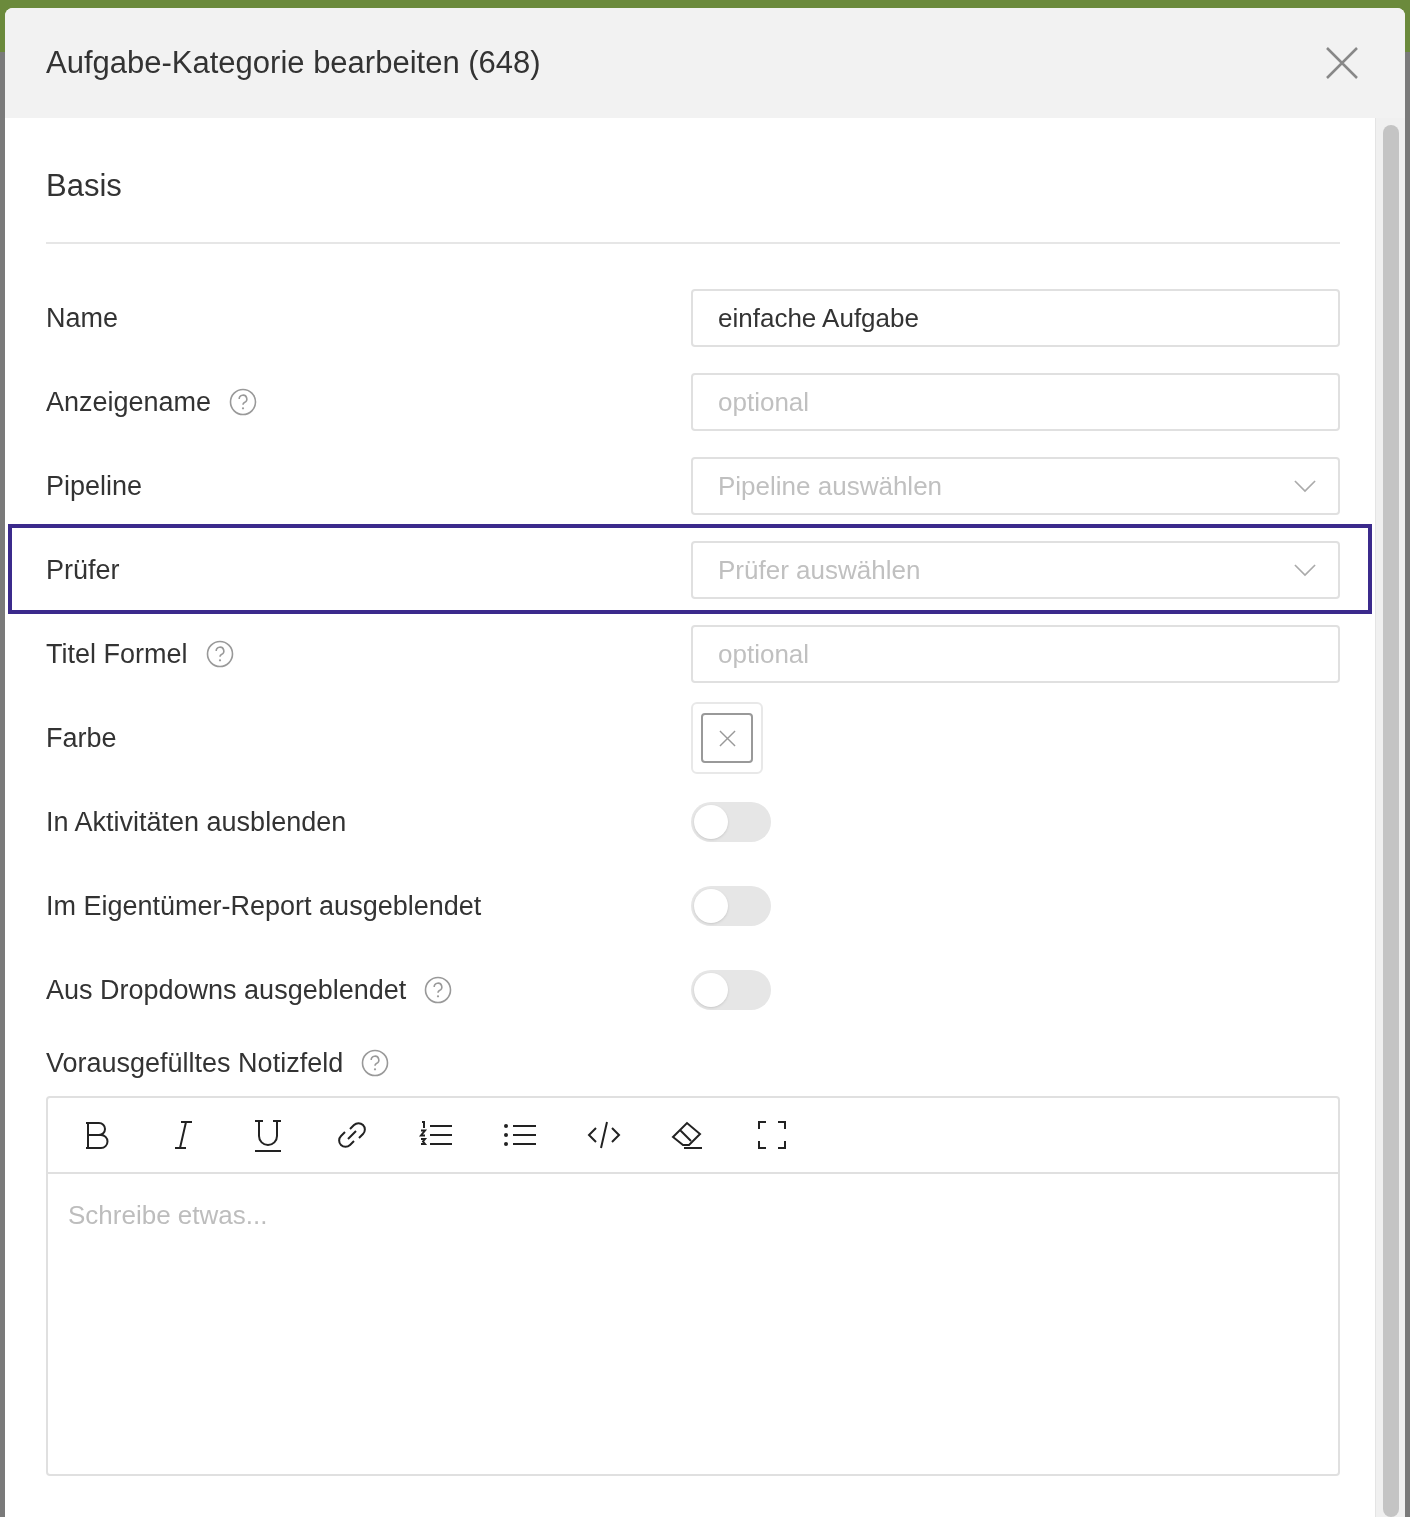 This screenshot has height=1517, width=1410. What do you see at coordinates (129, 402) in the screenshot?
I see `field-label: Anzeigename` at bounding box center [129, 402].